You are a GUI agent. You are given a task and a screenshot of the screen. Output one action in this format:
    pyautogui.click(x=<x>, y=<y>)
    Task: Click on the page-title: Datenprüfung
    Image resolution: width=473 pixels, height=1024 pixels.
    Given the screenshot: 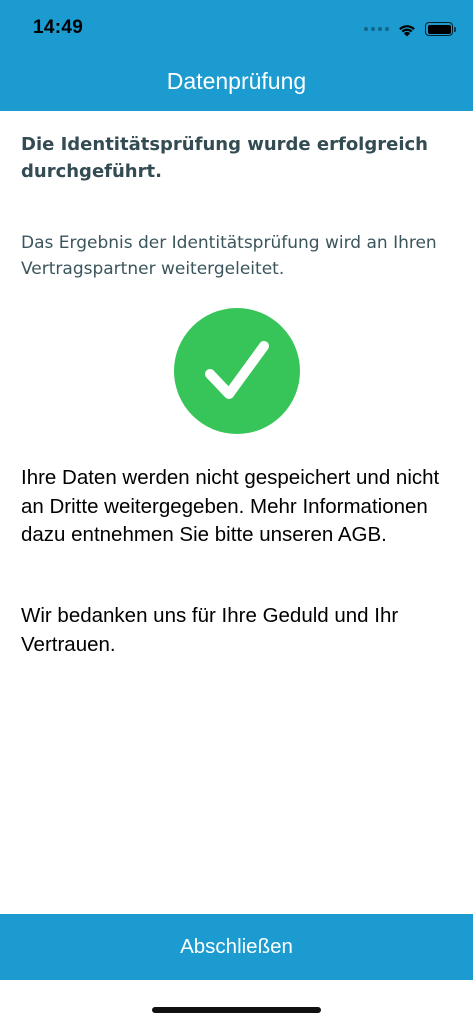 What is the action you would take?
    pyautogui.click(x=236, y=81)
    